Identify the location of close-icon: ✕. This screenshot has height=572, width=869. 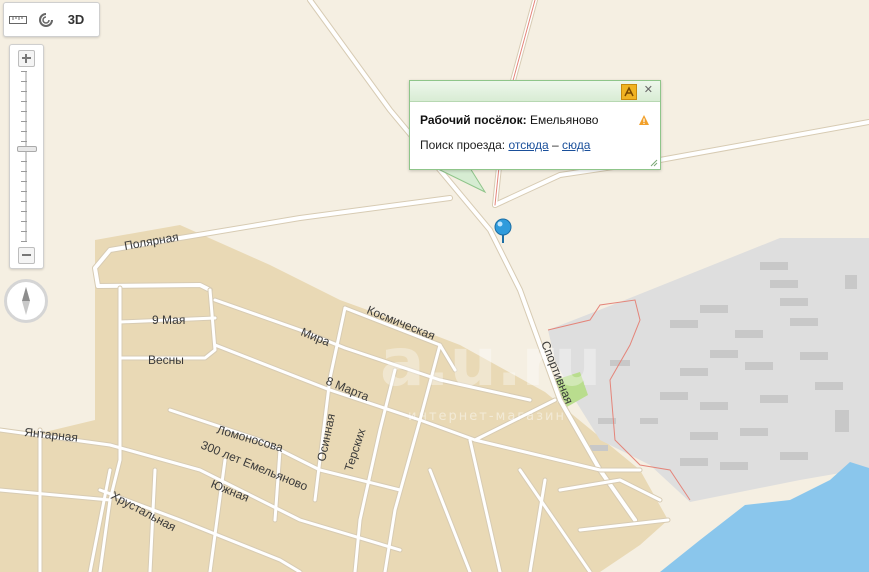
(648, 89).